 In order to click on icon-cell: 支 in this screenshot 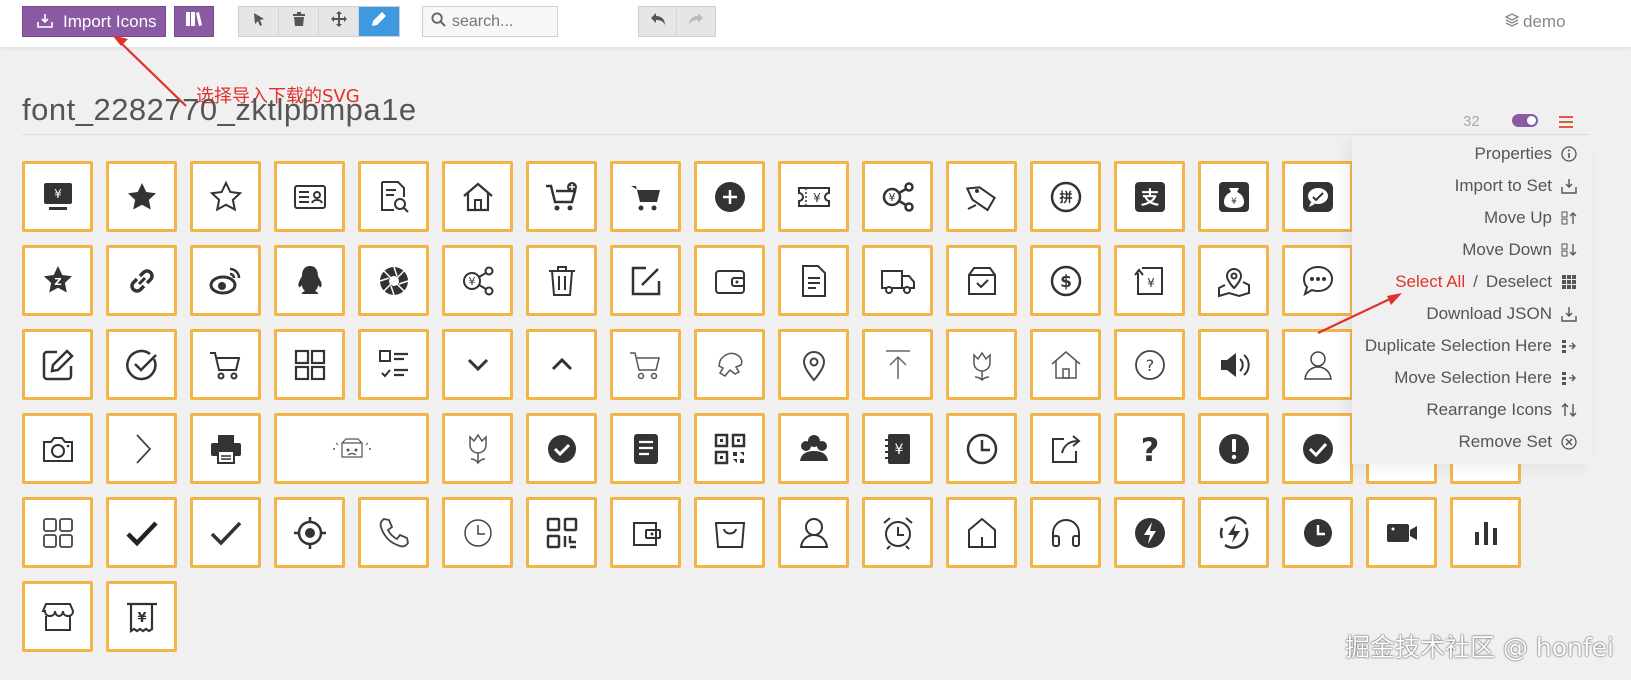, I will do `click(1149, 196)`.